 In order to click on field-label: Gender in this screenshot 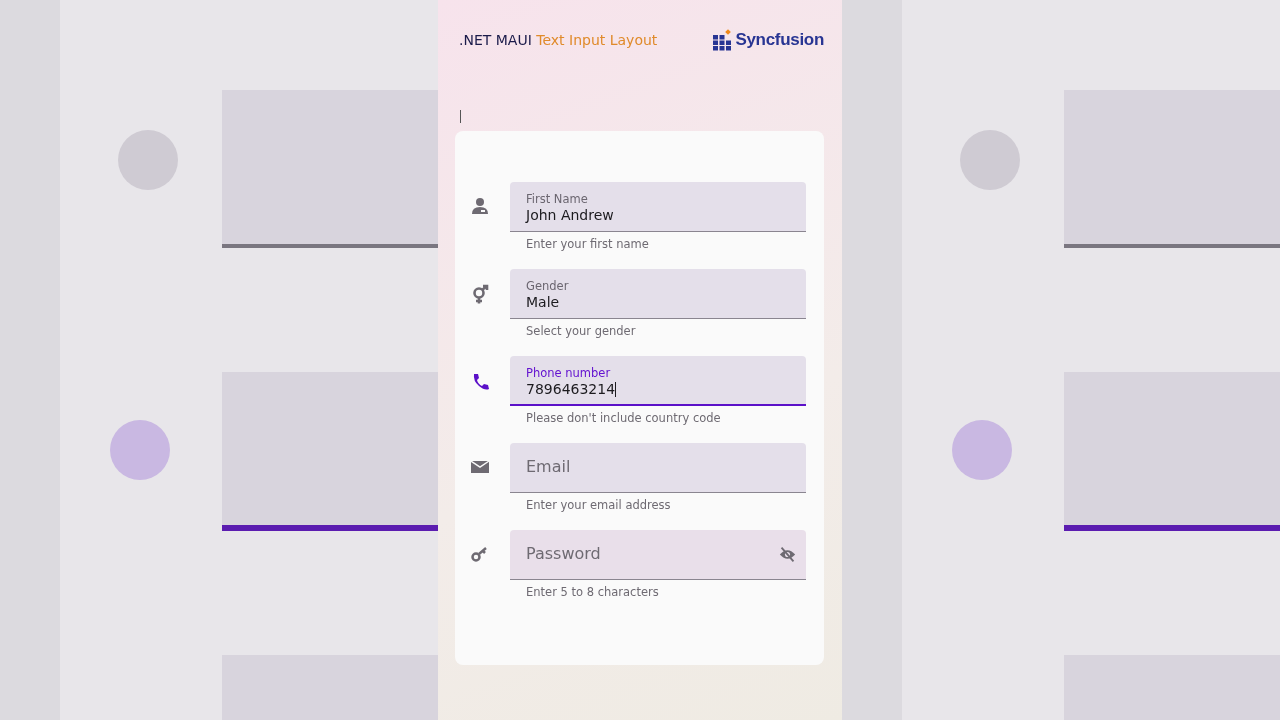, I will do `click(547, 286)`.